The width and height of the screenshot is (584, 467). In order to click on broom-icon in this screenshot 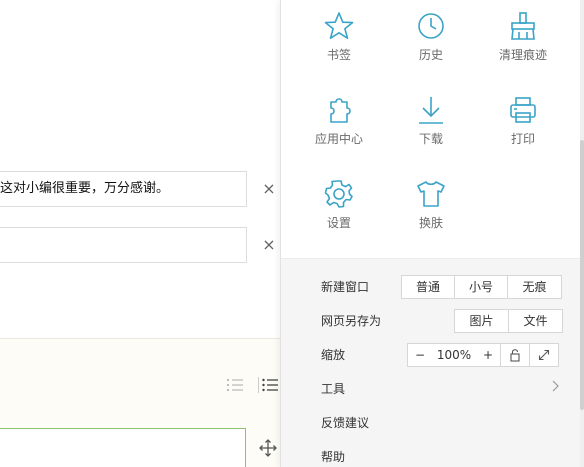, I will do `click(523, 26)`.